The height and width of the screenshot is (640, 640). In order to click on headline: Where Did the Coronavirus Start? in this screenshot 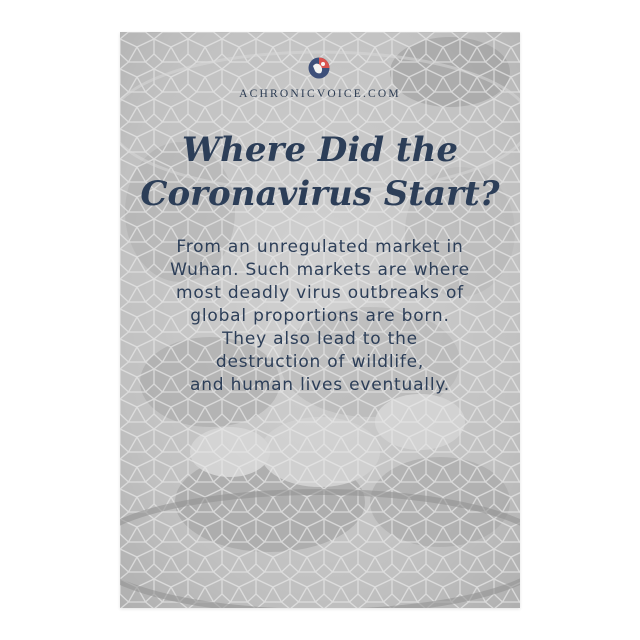, I will do `click(320, 172)`.